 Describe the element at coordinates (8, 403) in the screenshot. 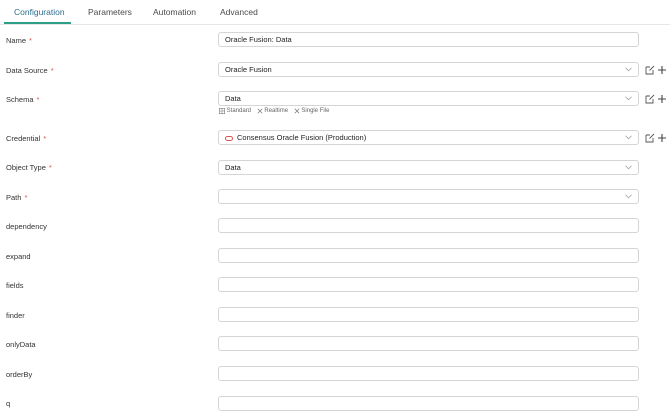

I see `q-label: q` at that location.